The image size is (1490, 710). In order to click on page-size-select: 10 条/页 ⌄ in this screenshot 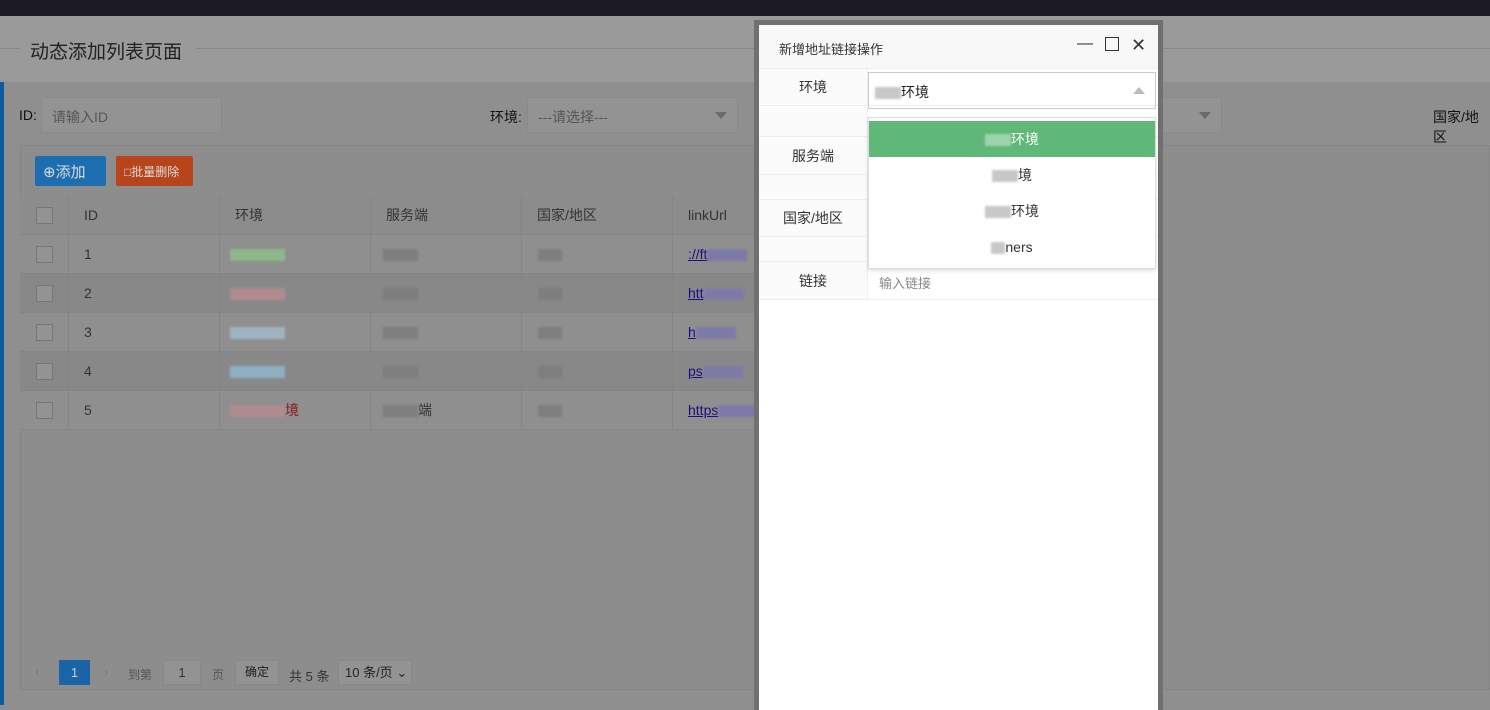, I will do `click(375, 672)`.